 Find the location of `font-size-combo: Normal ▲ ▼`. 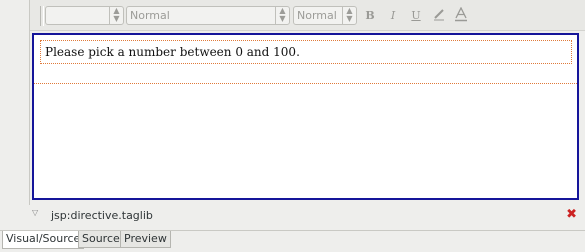

font-size-combo: Normal ▲ ▼ is located at coordinates (325, 15).